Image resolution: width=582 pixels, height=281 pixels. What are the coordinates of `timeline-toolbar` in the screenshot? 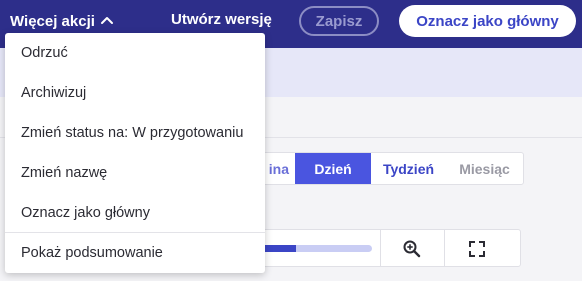 It's located at (383, 248).